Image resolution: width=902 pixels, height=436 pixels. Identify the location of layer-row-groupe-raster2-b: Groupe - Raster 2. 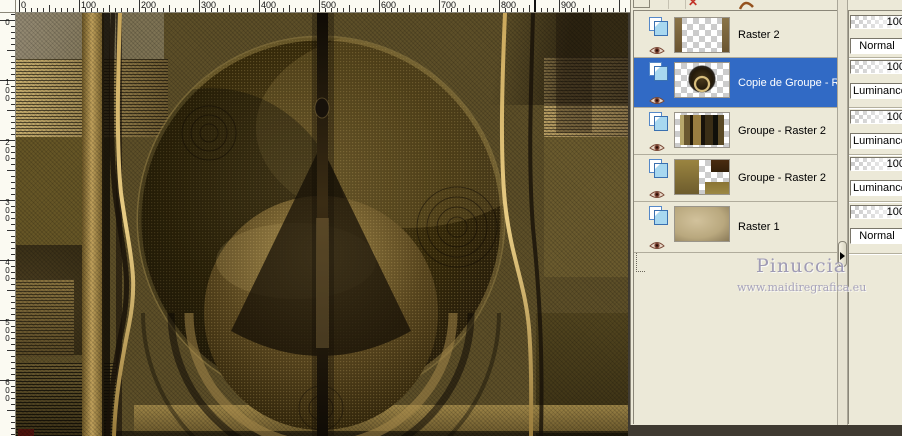
(735, 178).